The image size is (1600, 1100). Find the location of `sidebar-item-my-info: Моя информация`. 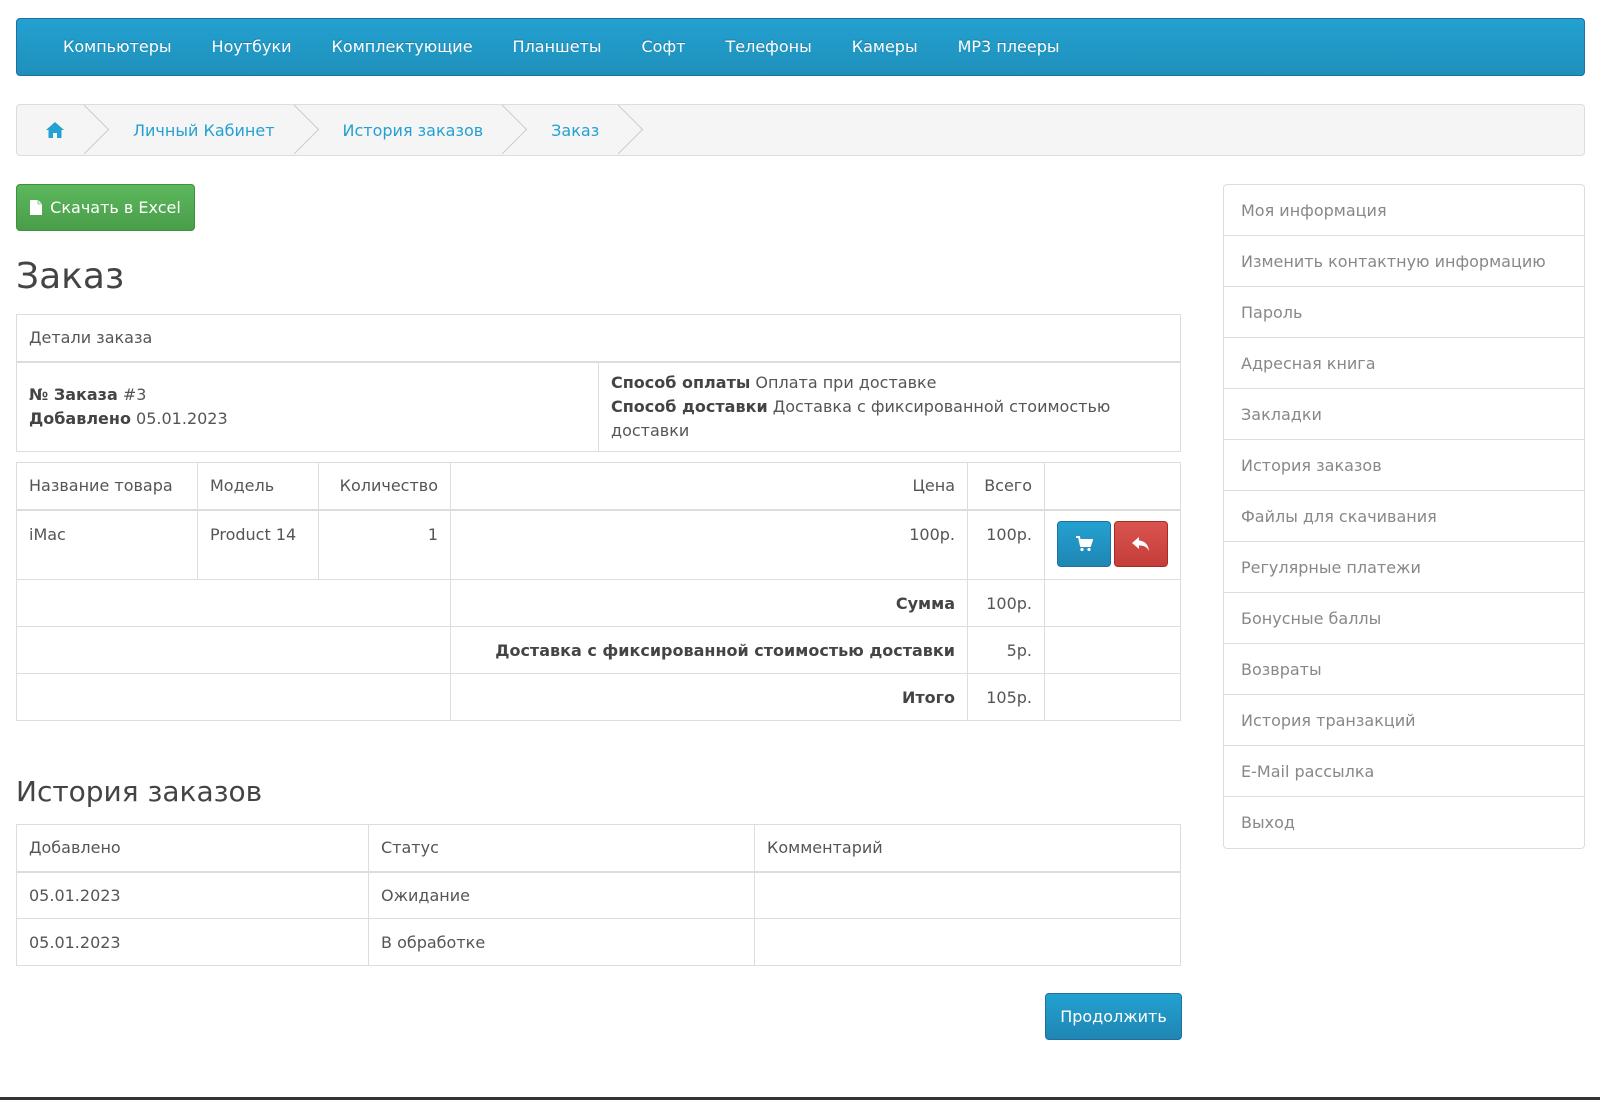

sidebar-item-my-info: Моя информация is located at coordinates (1404, 210).